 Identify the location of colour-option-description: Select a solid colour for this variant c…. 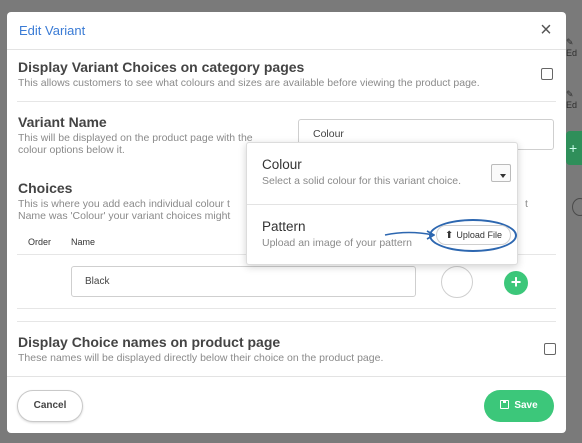
(362, 181).